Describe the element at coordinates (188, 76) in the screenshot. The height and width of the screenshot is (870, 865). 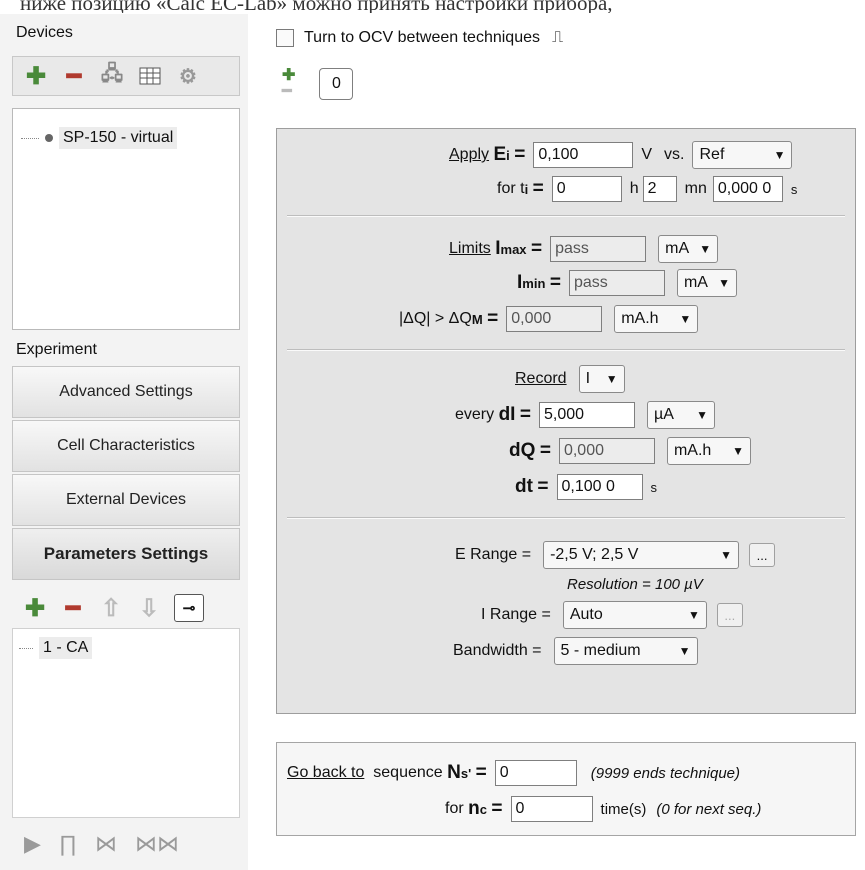
I see `firmware-icon: ⚙` at that location.